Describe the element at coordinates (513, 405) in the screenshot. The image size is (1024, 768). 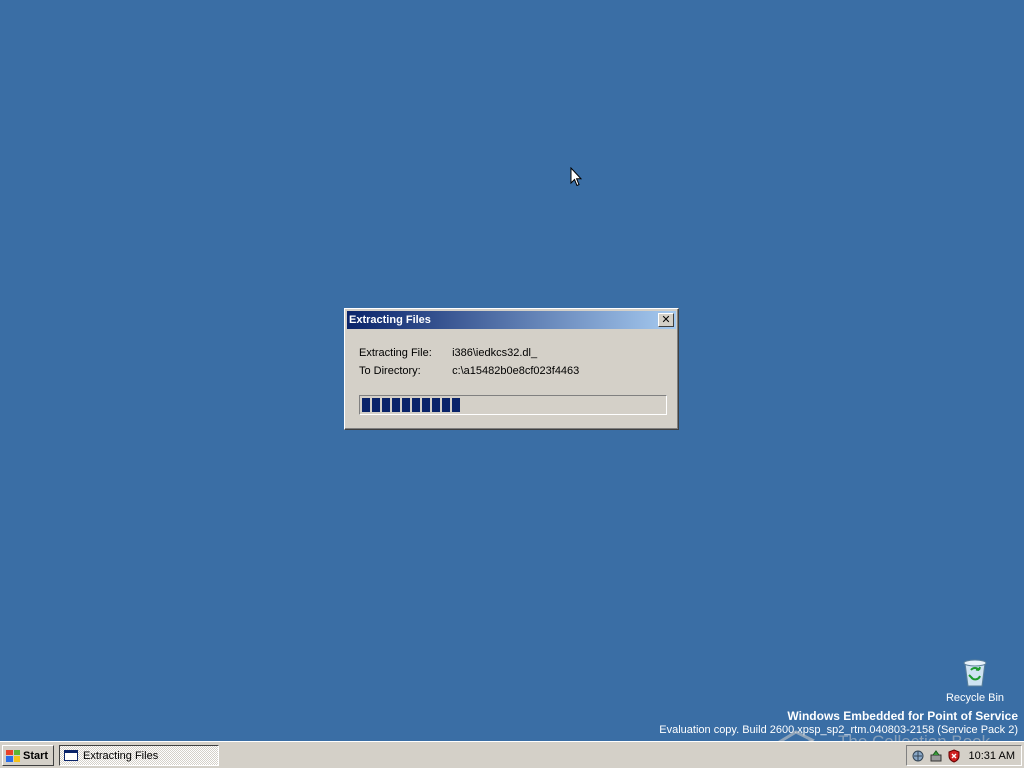
I see `extraction-progress-bar` at that location.